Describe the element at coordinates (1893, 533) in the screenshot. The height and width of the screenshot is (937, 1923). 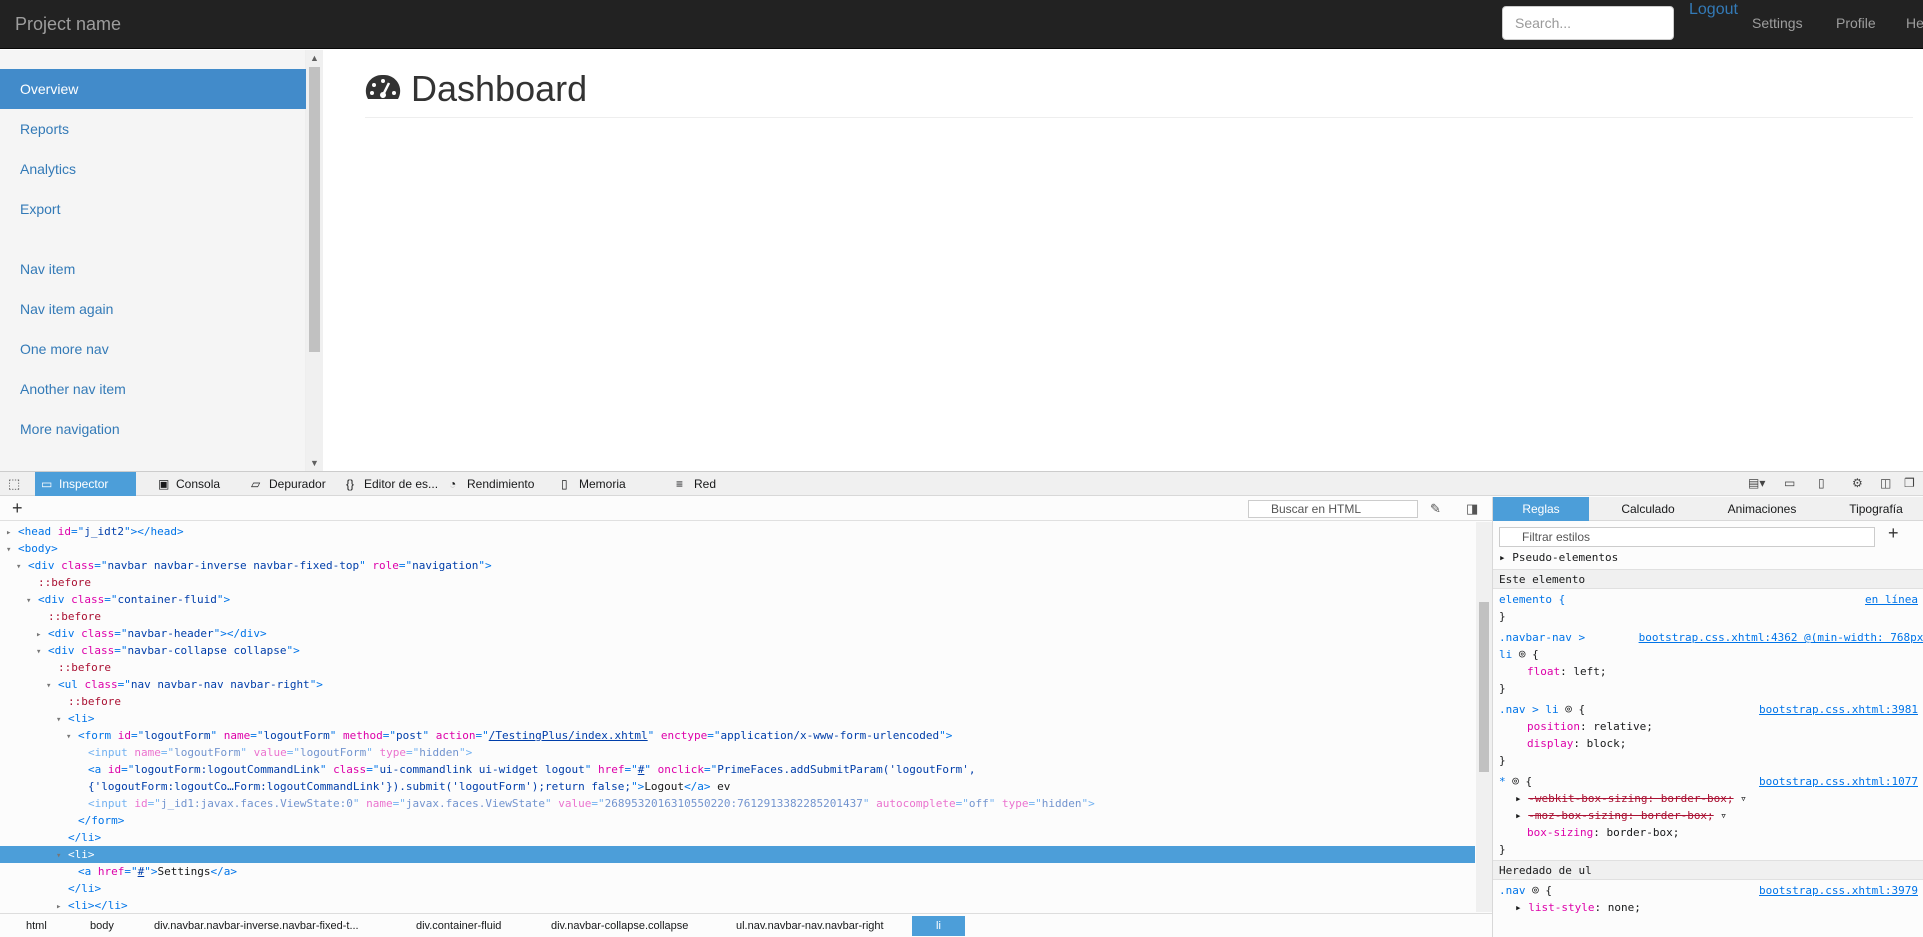
I see `add-rule-icon: +` at that location.